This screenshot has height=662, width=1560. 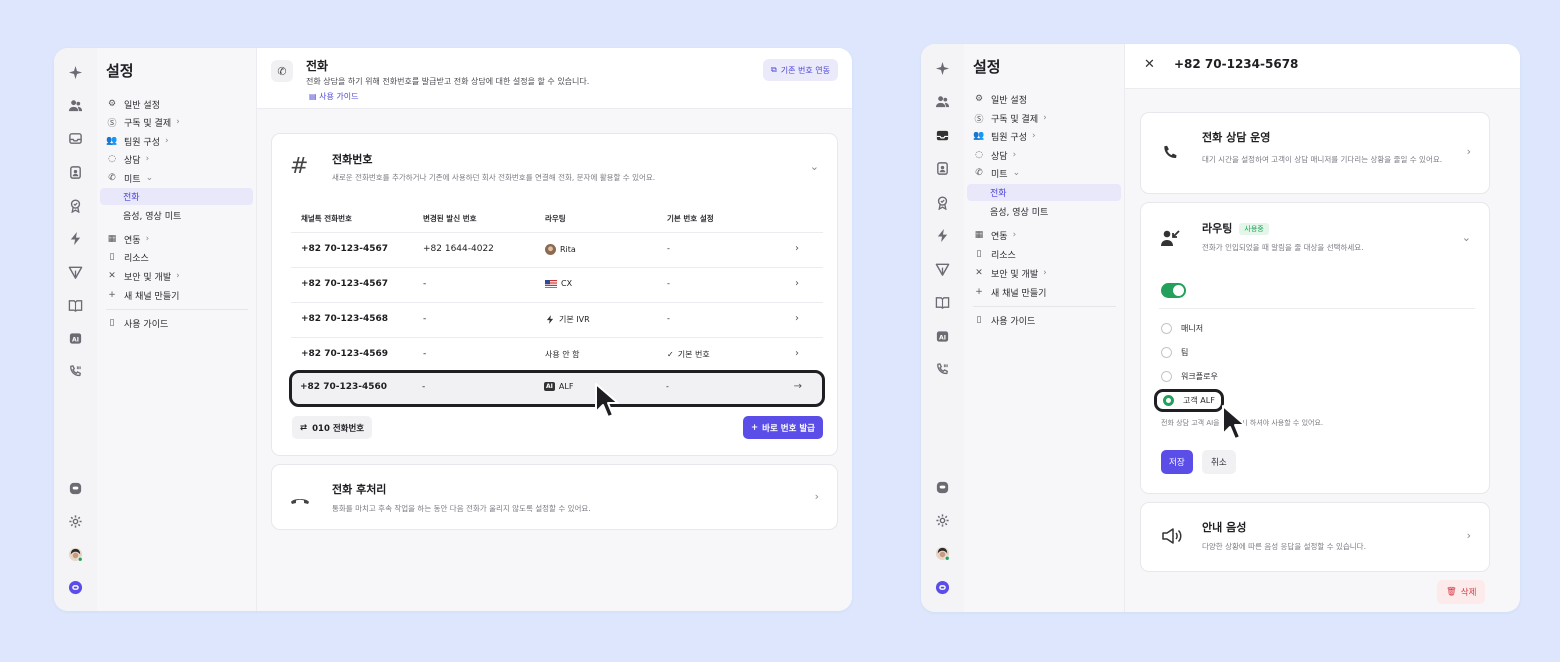 What do you see at coordinates (670, 354) in the screenshot?
I see `check-icon: ✓` at bounding box center [670, 354].